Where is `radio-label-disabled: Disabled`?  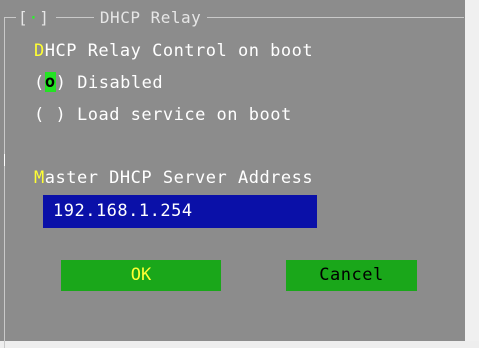 radio-label-disabled: Disabled is located at coordinates (115, 83).